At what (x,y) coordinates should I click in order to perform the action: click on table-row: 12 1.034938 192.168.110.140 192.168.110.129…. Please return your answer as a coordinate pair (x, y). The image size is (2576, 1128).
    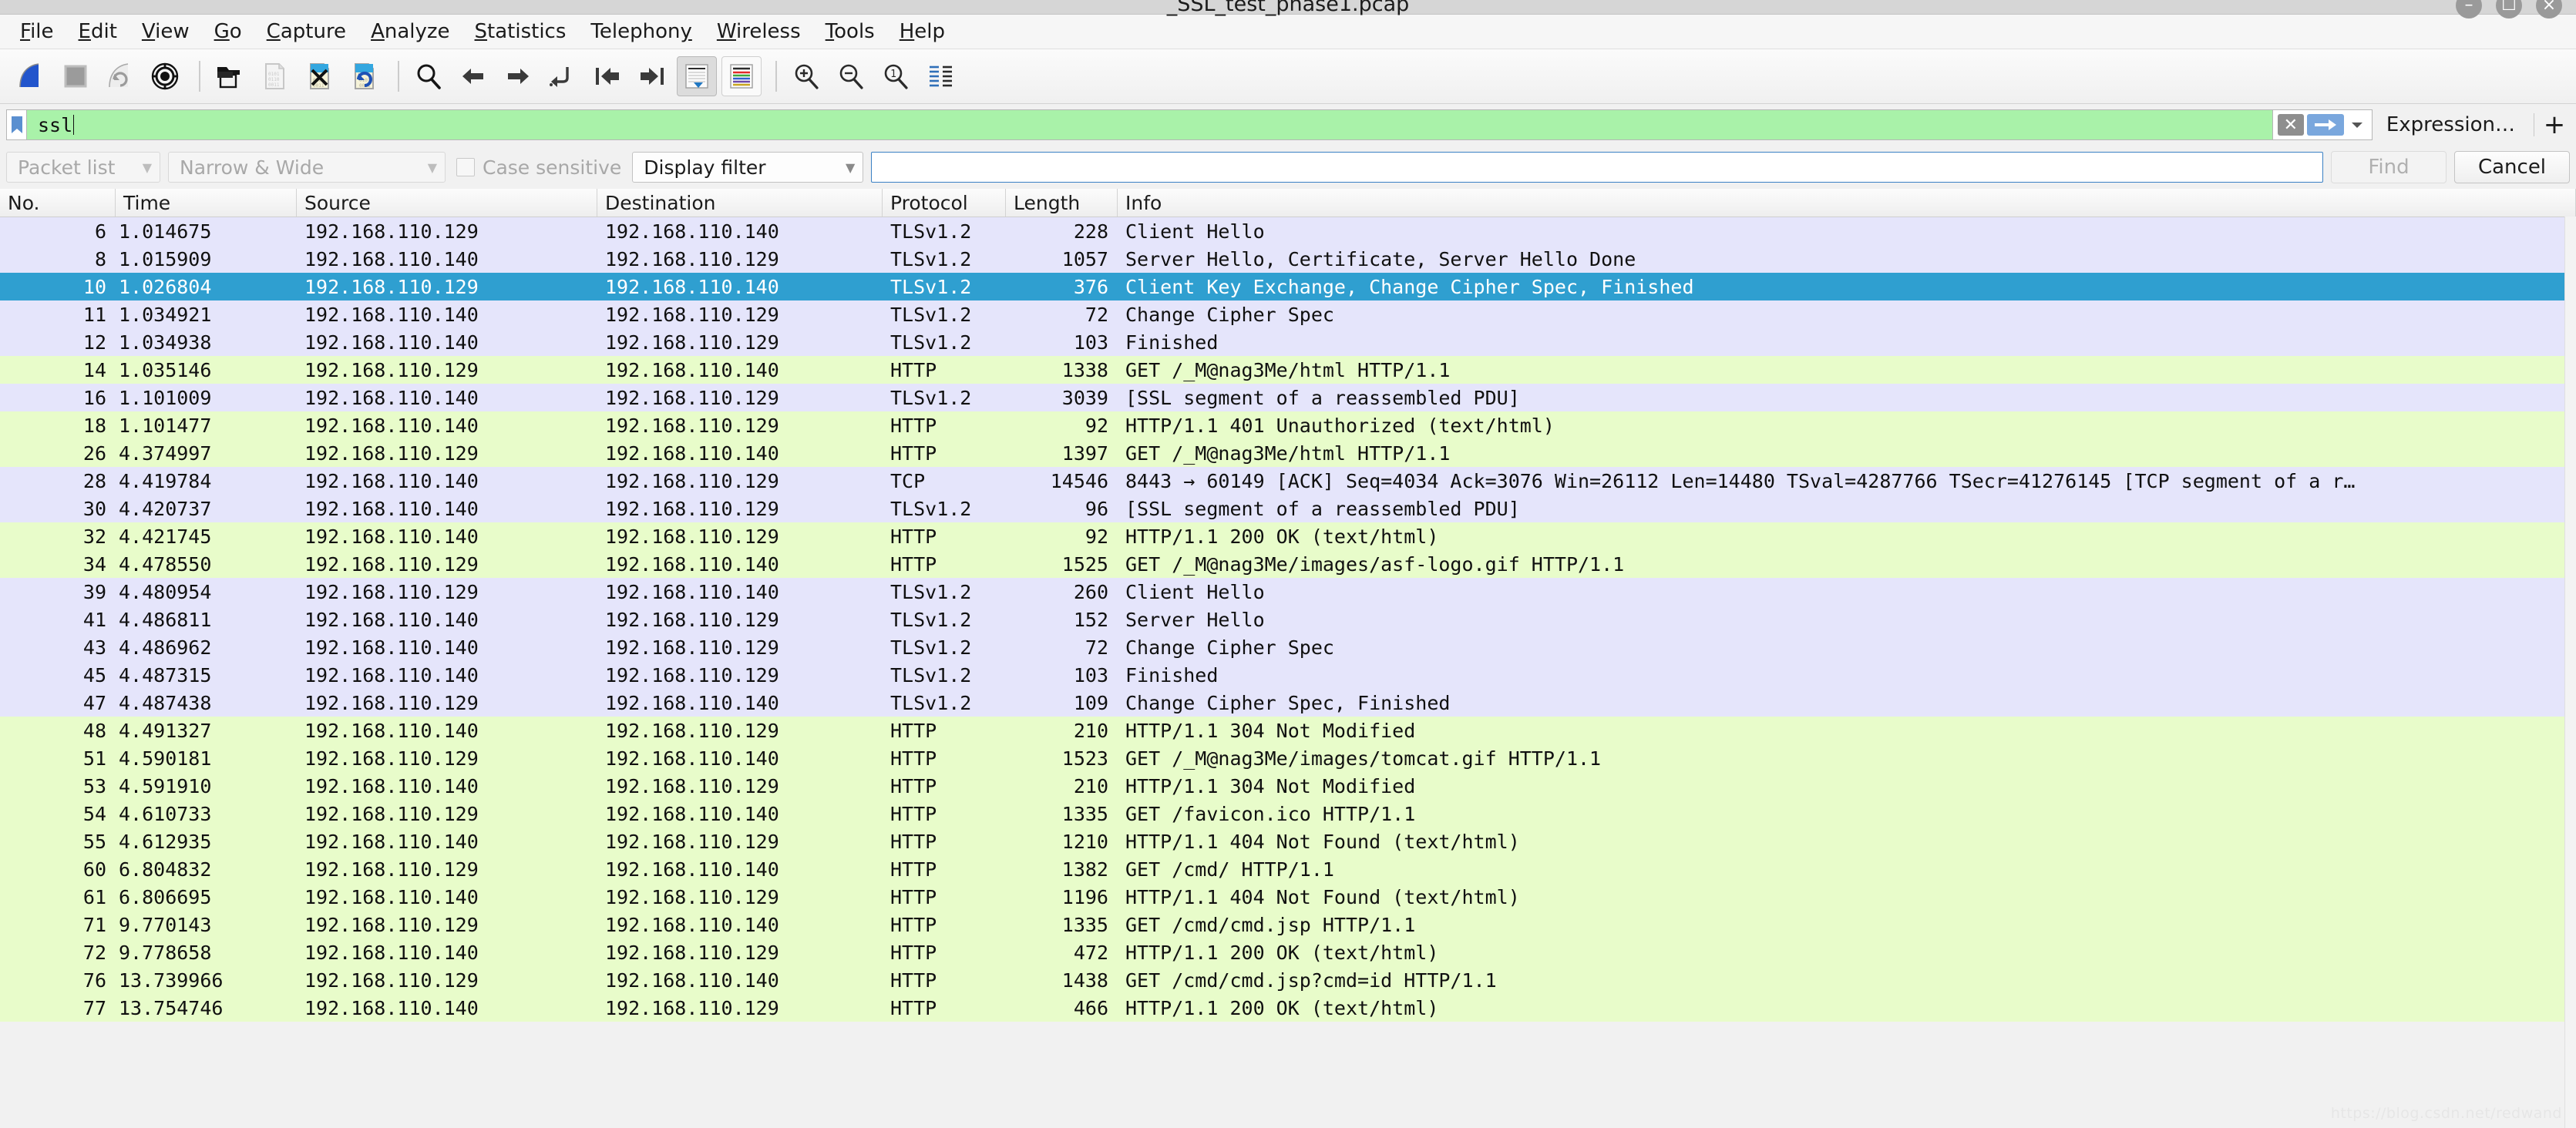
    Looking at the image, I should click on (1288, 342).